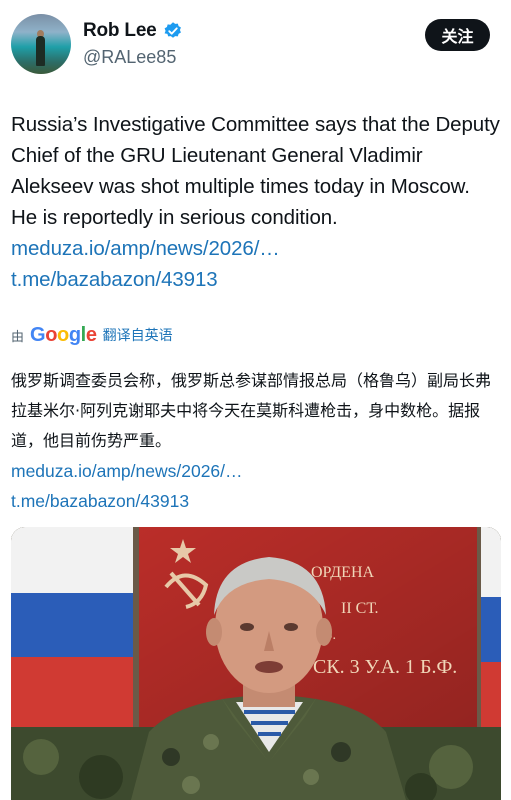  I want to click on translation-attribution: 由 Google 翻译自英语, so click(92, 335).